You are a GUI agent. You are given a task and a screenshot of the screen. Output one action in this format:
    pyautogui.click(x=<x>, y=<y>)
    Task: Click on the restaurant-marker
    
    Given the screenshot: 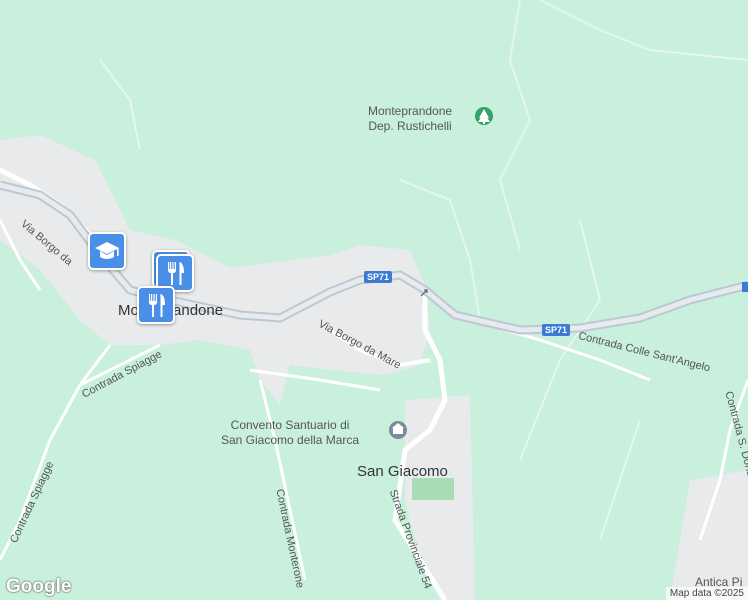 What is the action you would take?
    pyautogui.click(x=156, y=305)
    